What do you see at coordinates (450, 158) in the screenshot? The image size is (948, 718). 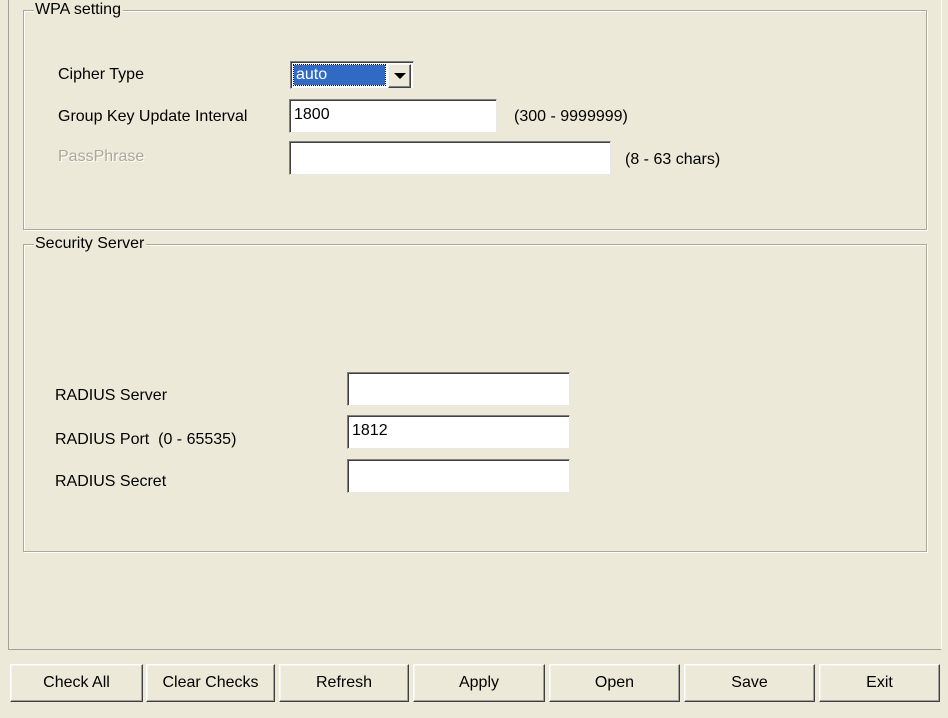 I see `passphrase-input` at bounding box center [450, 158].